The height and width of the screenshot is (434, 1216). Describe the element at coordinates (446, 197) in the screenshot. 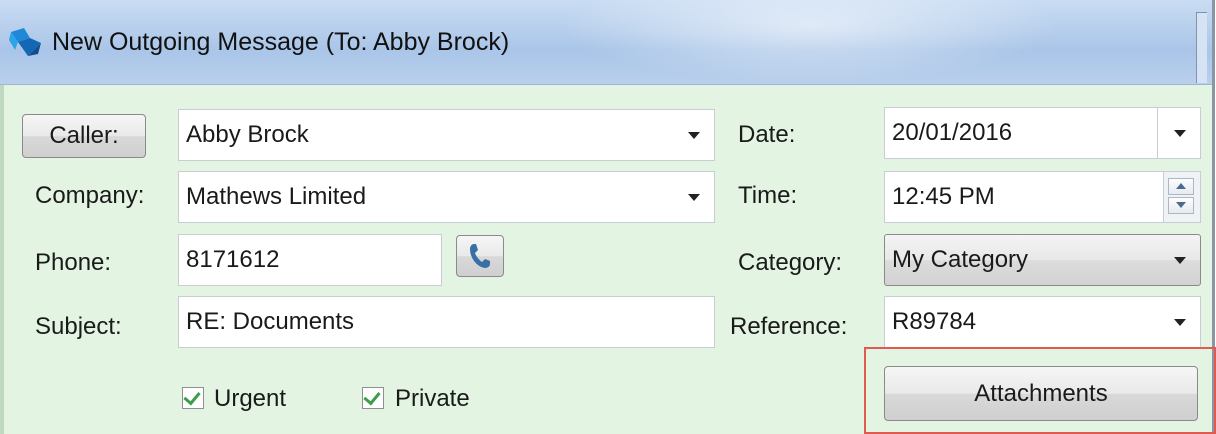

I see `company-combobox: Mathews Limited` at that location.